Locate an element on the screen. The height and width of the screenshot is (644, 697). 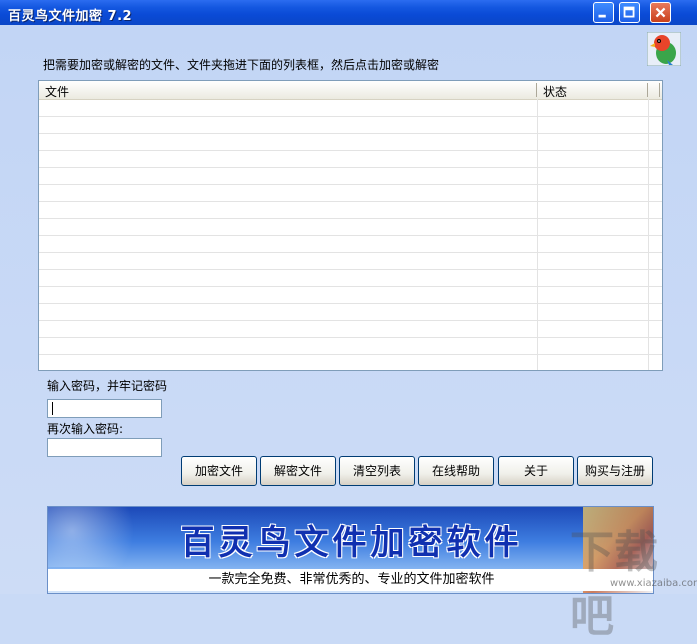
buy-register-button: 购买与注册 is located at coordinates (615, 471).